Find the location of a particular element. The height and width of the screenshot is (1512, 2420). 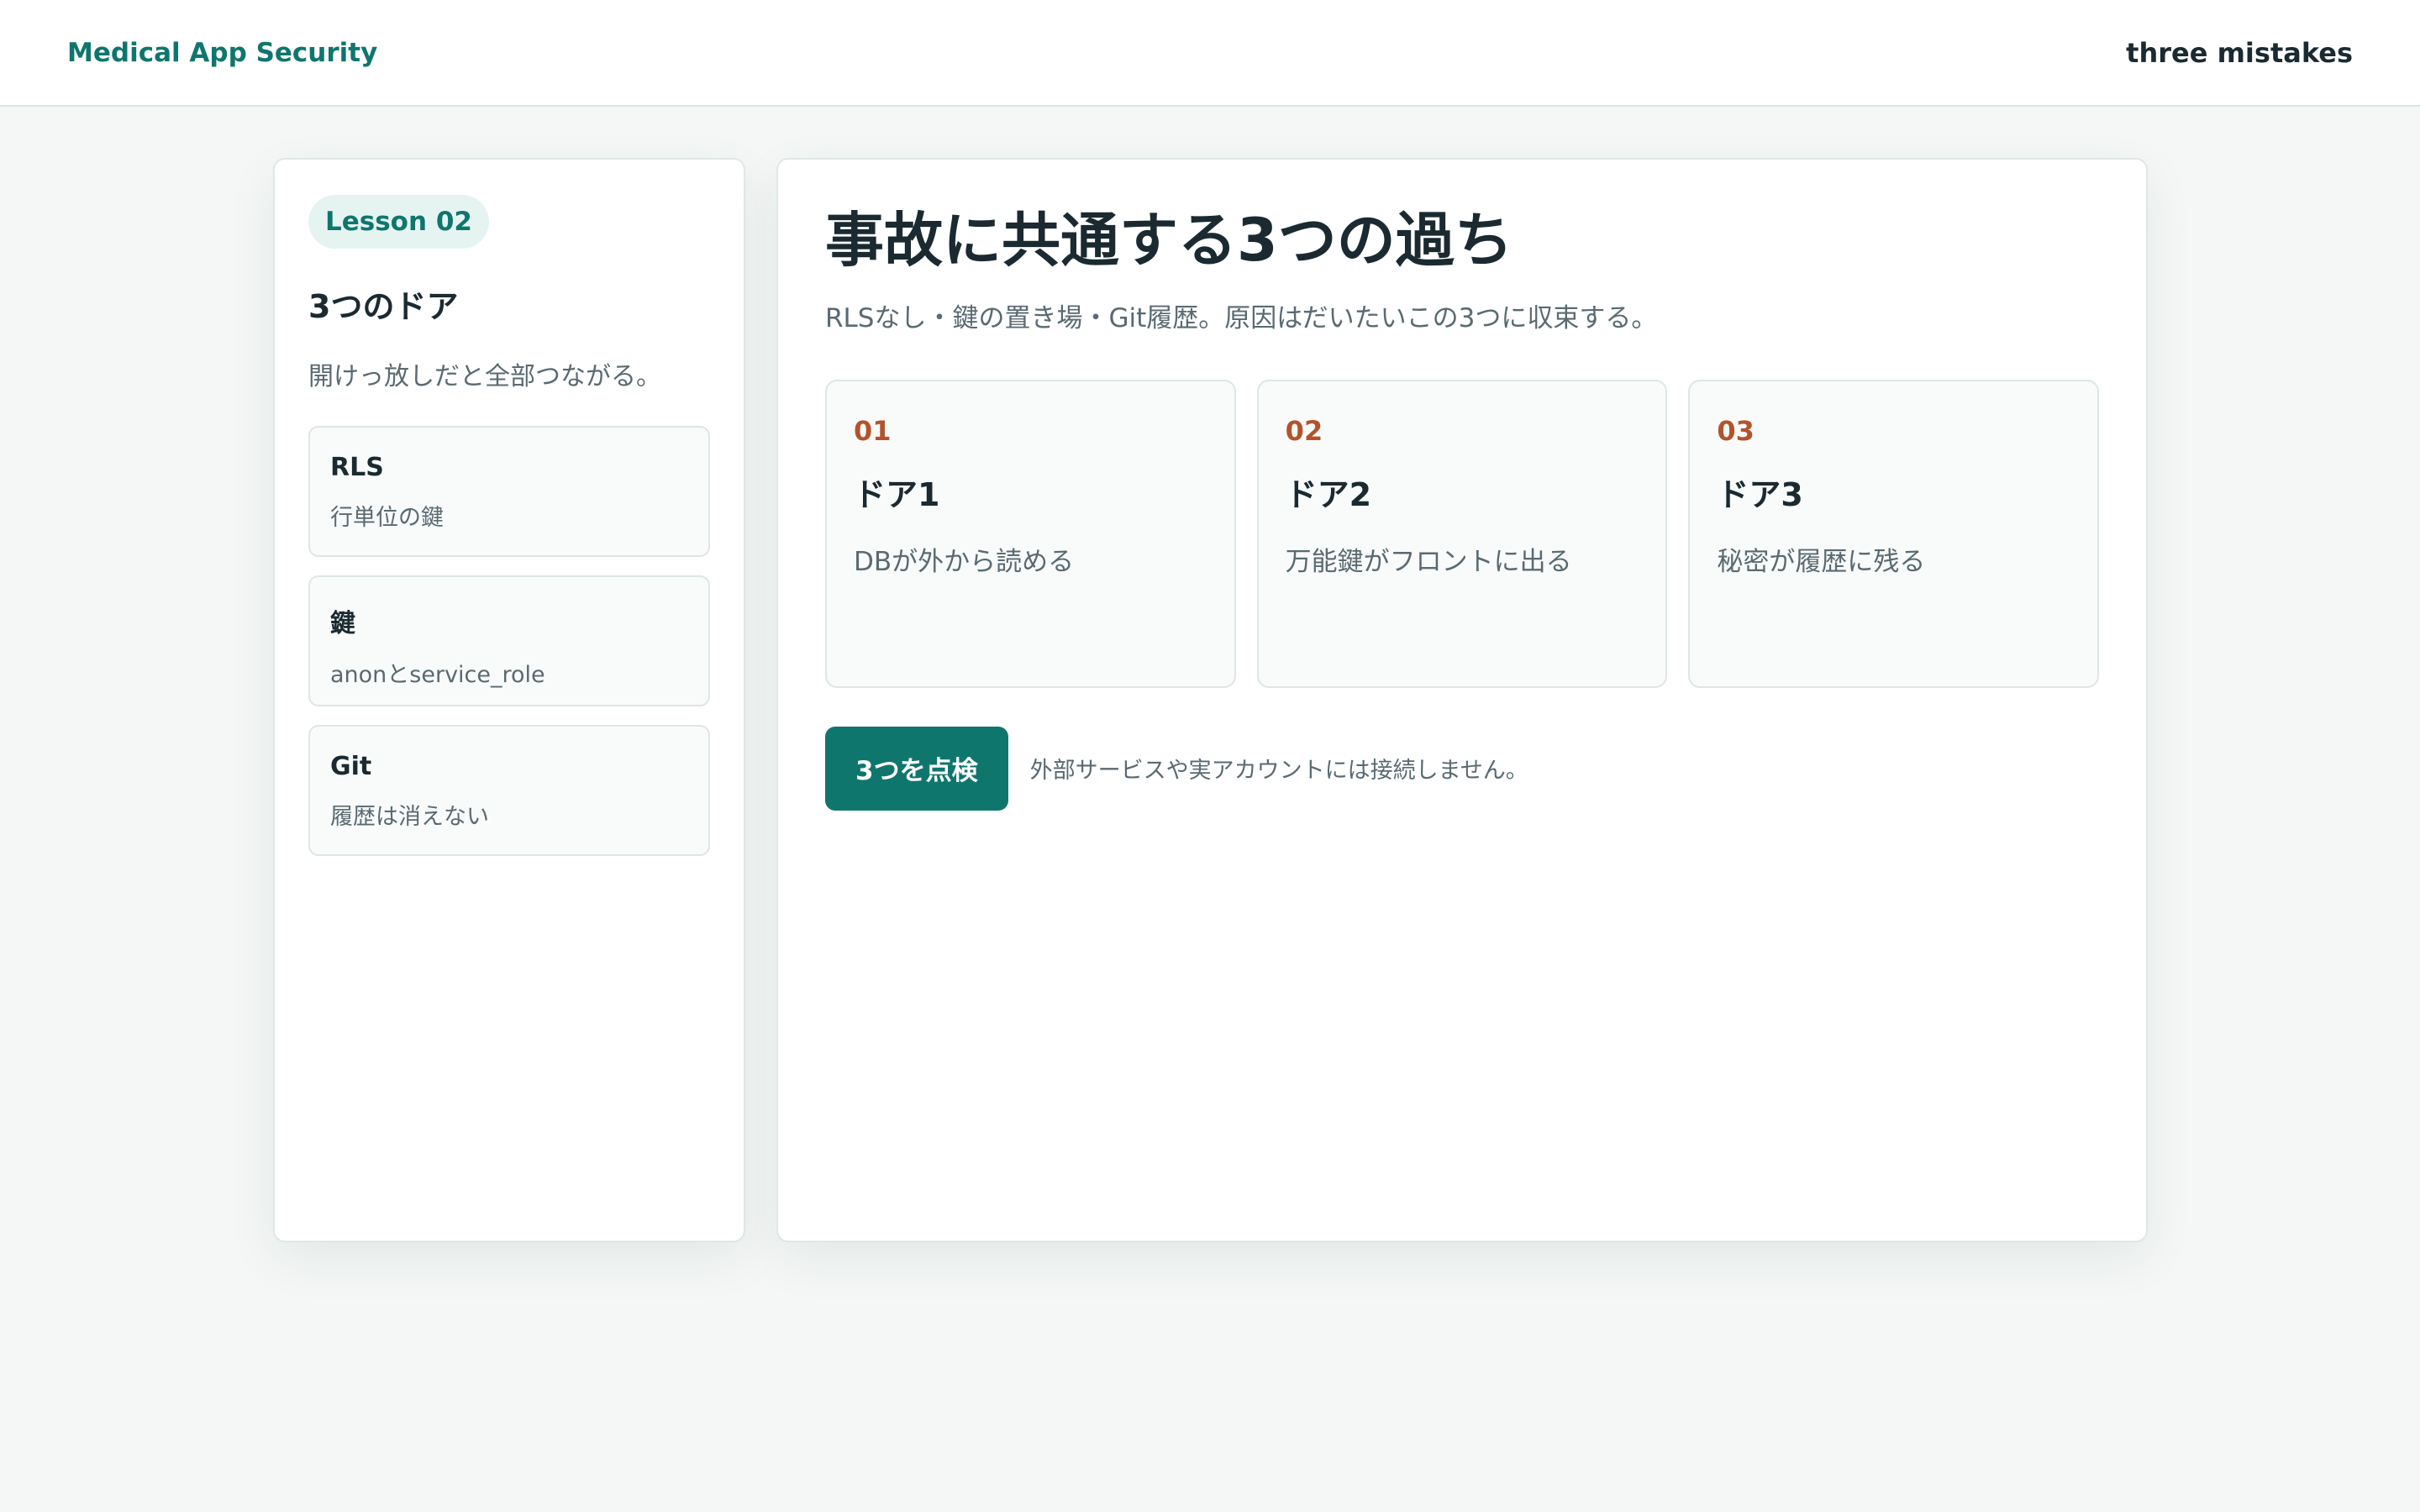

top-bar: Medical App Security three mistakes is located at coordinates (1210, 53).